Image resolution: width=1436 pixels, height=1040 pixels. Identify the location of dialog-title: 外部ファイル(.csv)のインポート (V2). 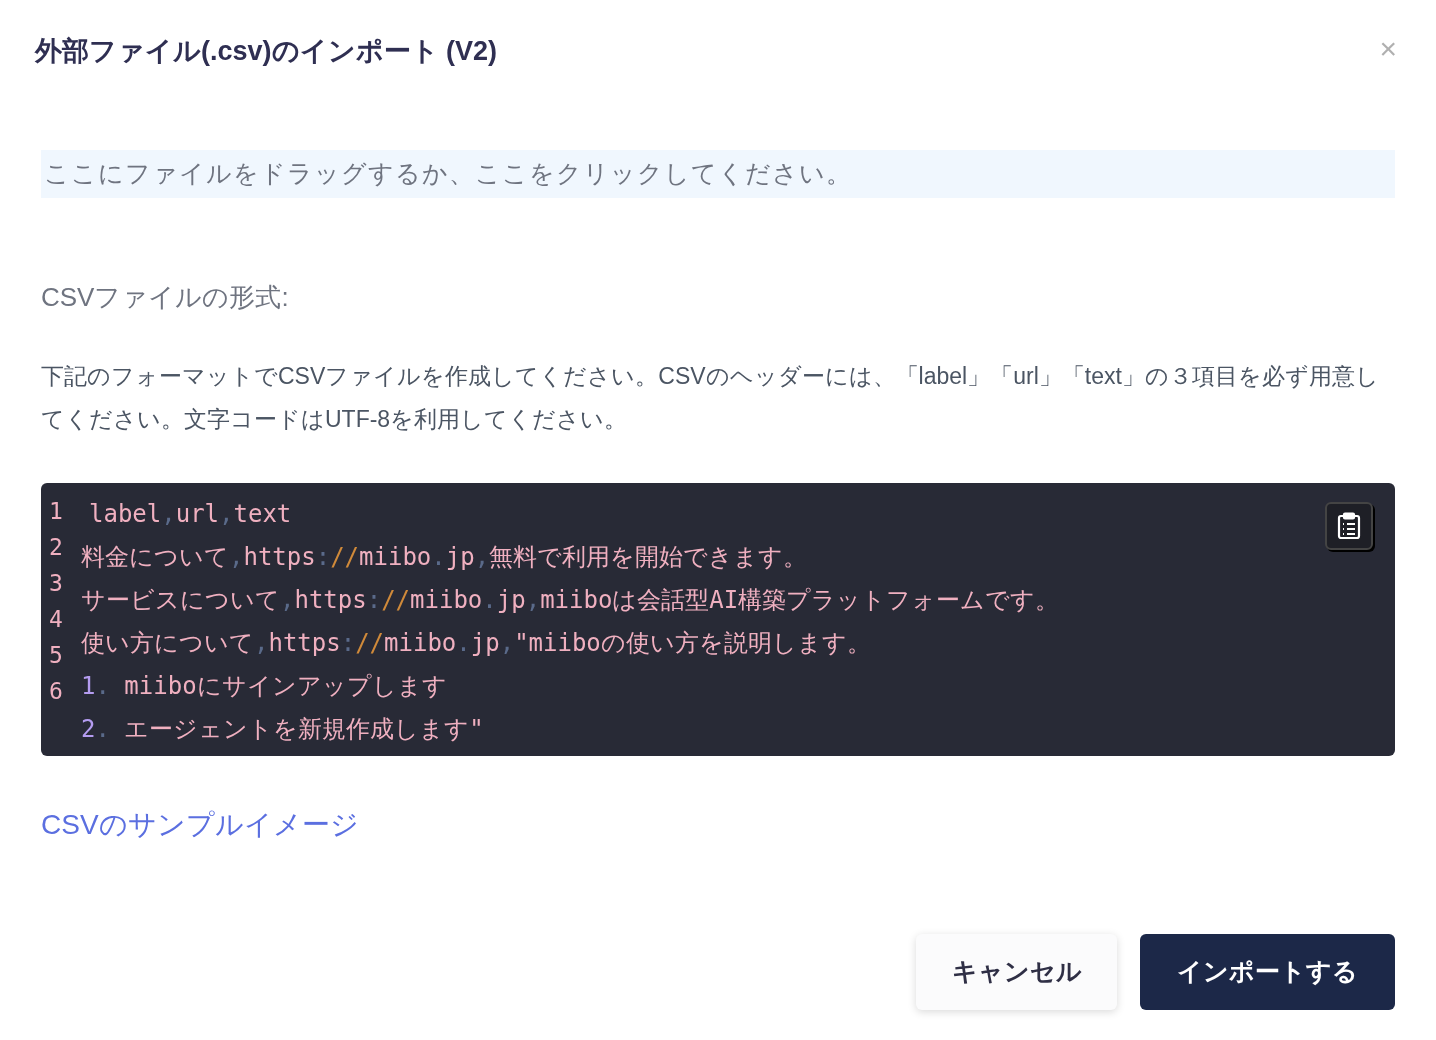
(266, 51).